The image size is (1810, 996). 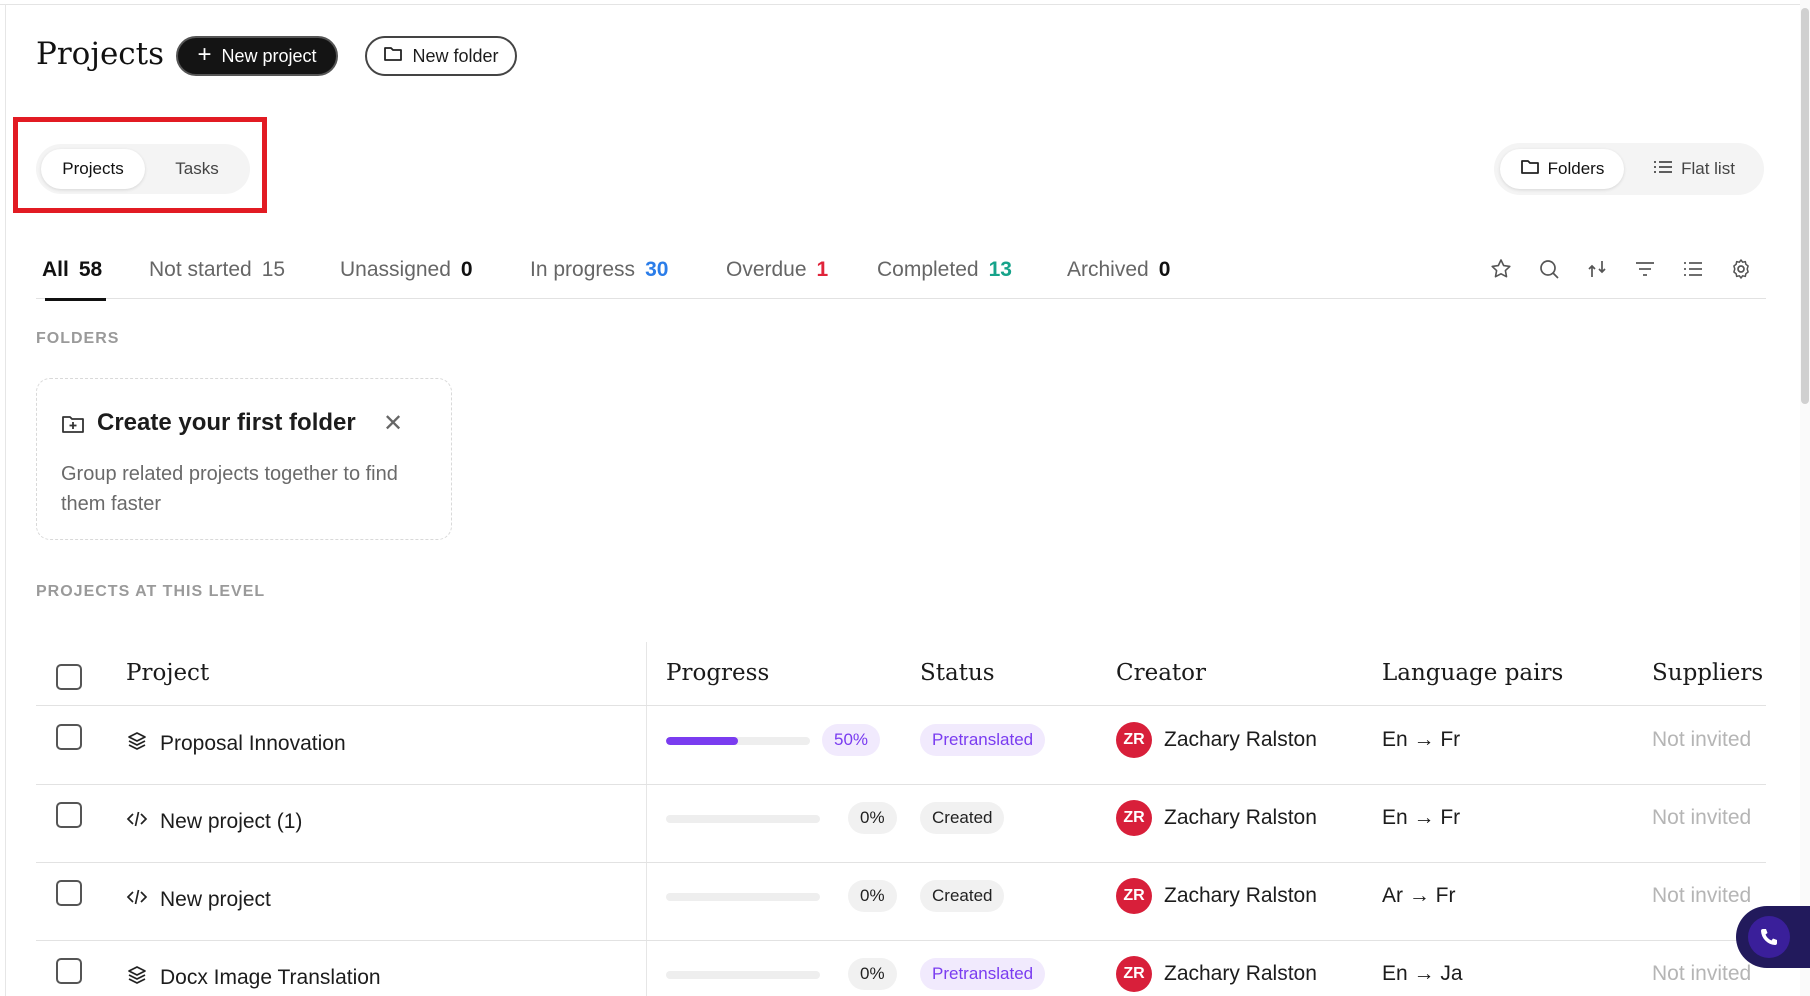 What do you see at coordinates (957, 673) in the screenshot?
I see `column-header-status: Status` at bounding box center [957, 673].